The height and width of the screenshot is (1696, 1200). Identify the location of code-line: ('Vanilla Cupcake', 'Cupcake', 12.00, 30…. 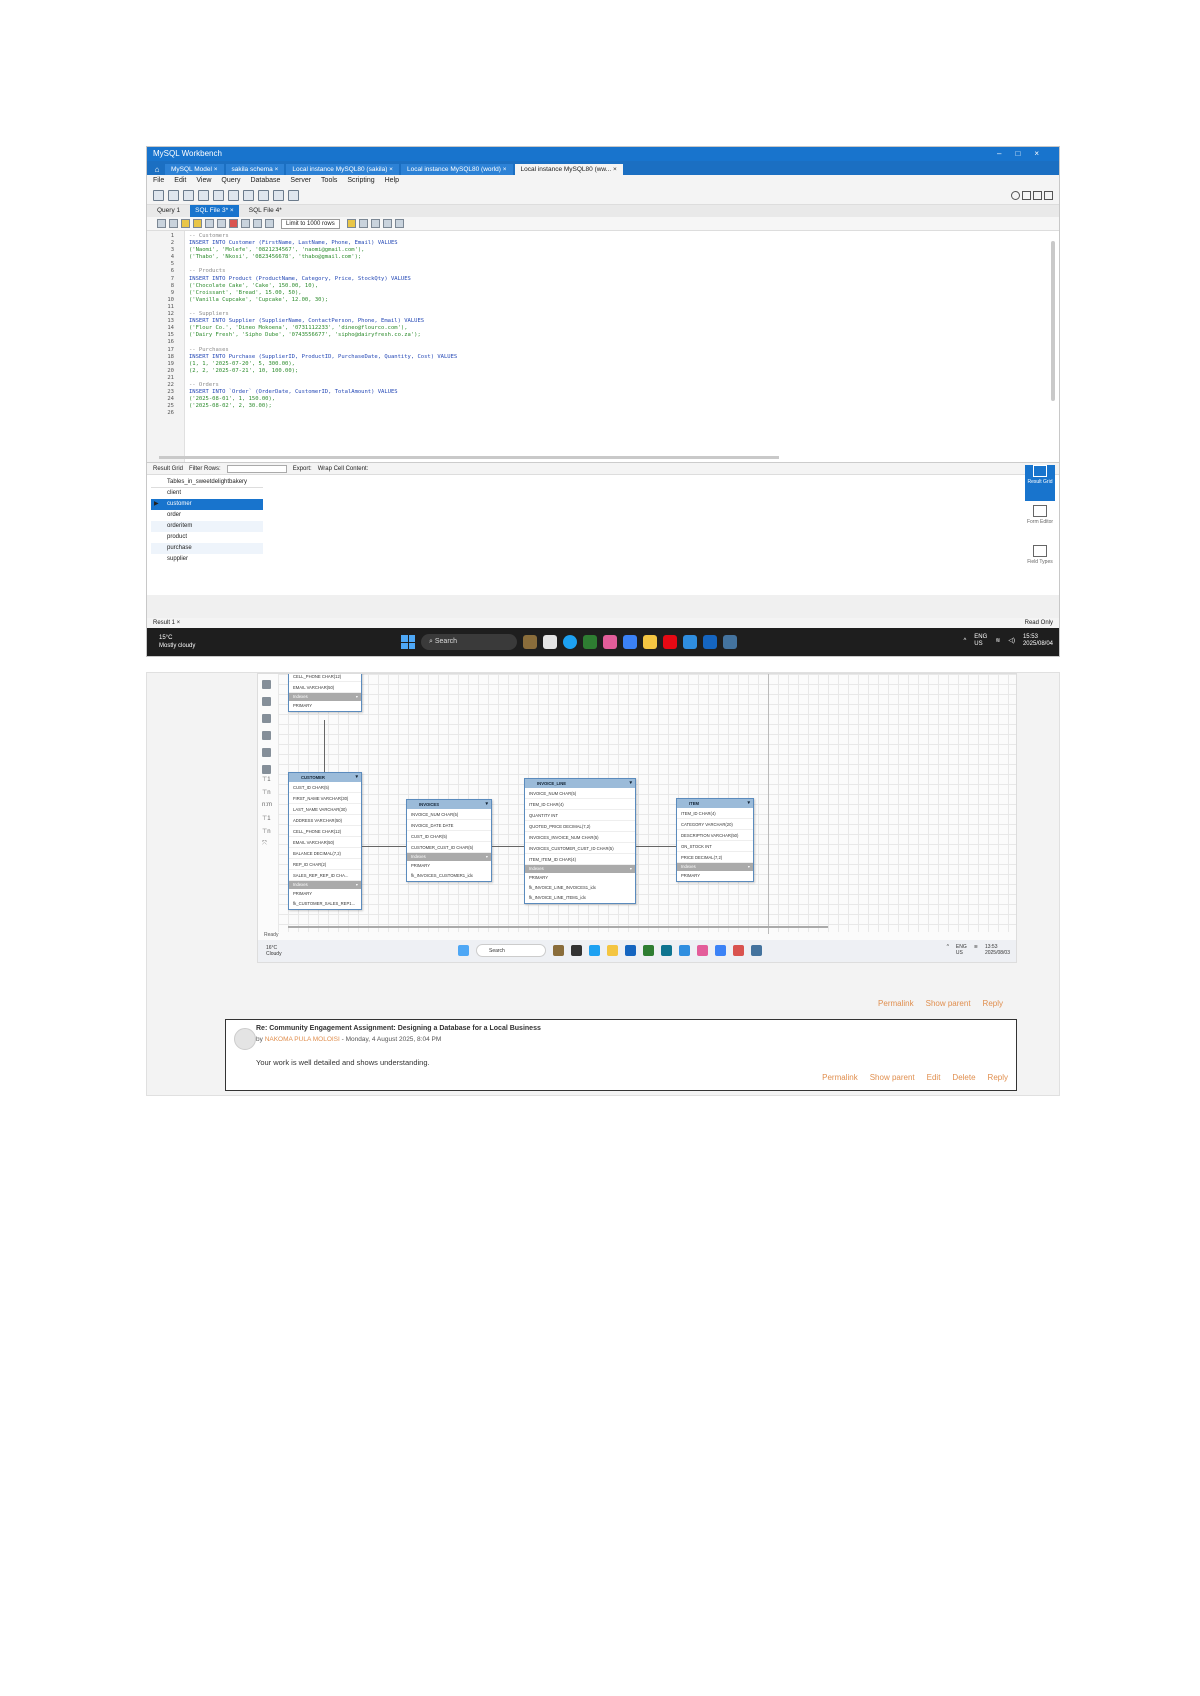
(624, 300).